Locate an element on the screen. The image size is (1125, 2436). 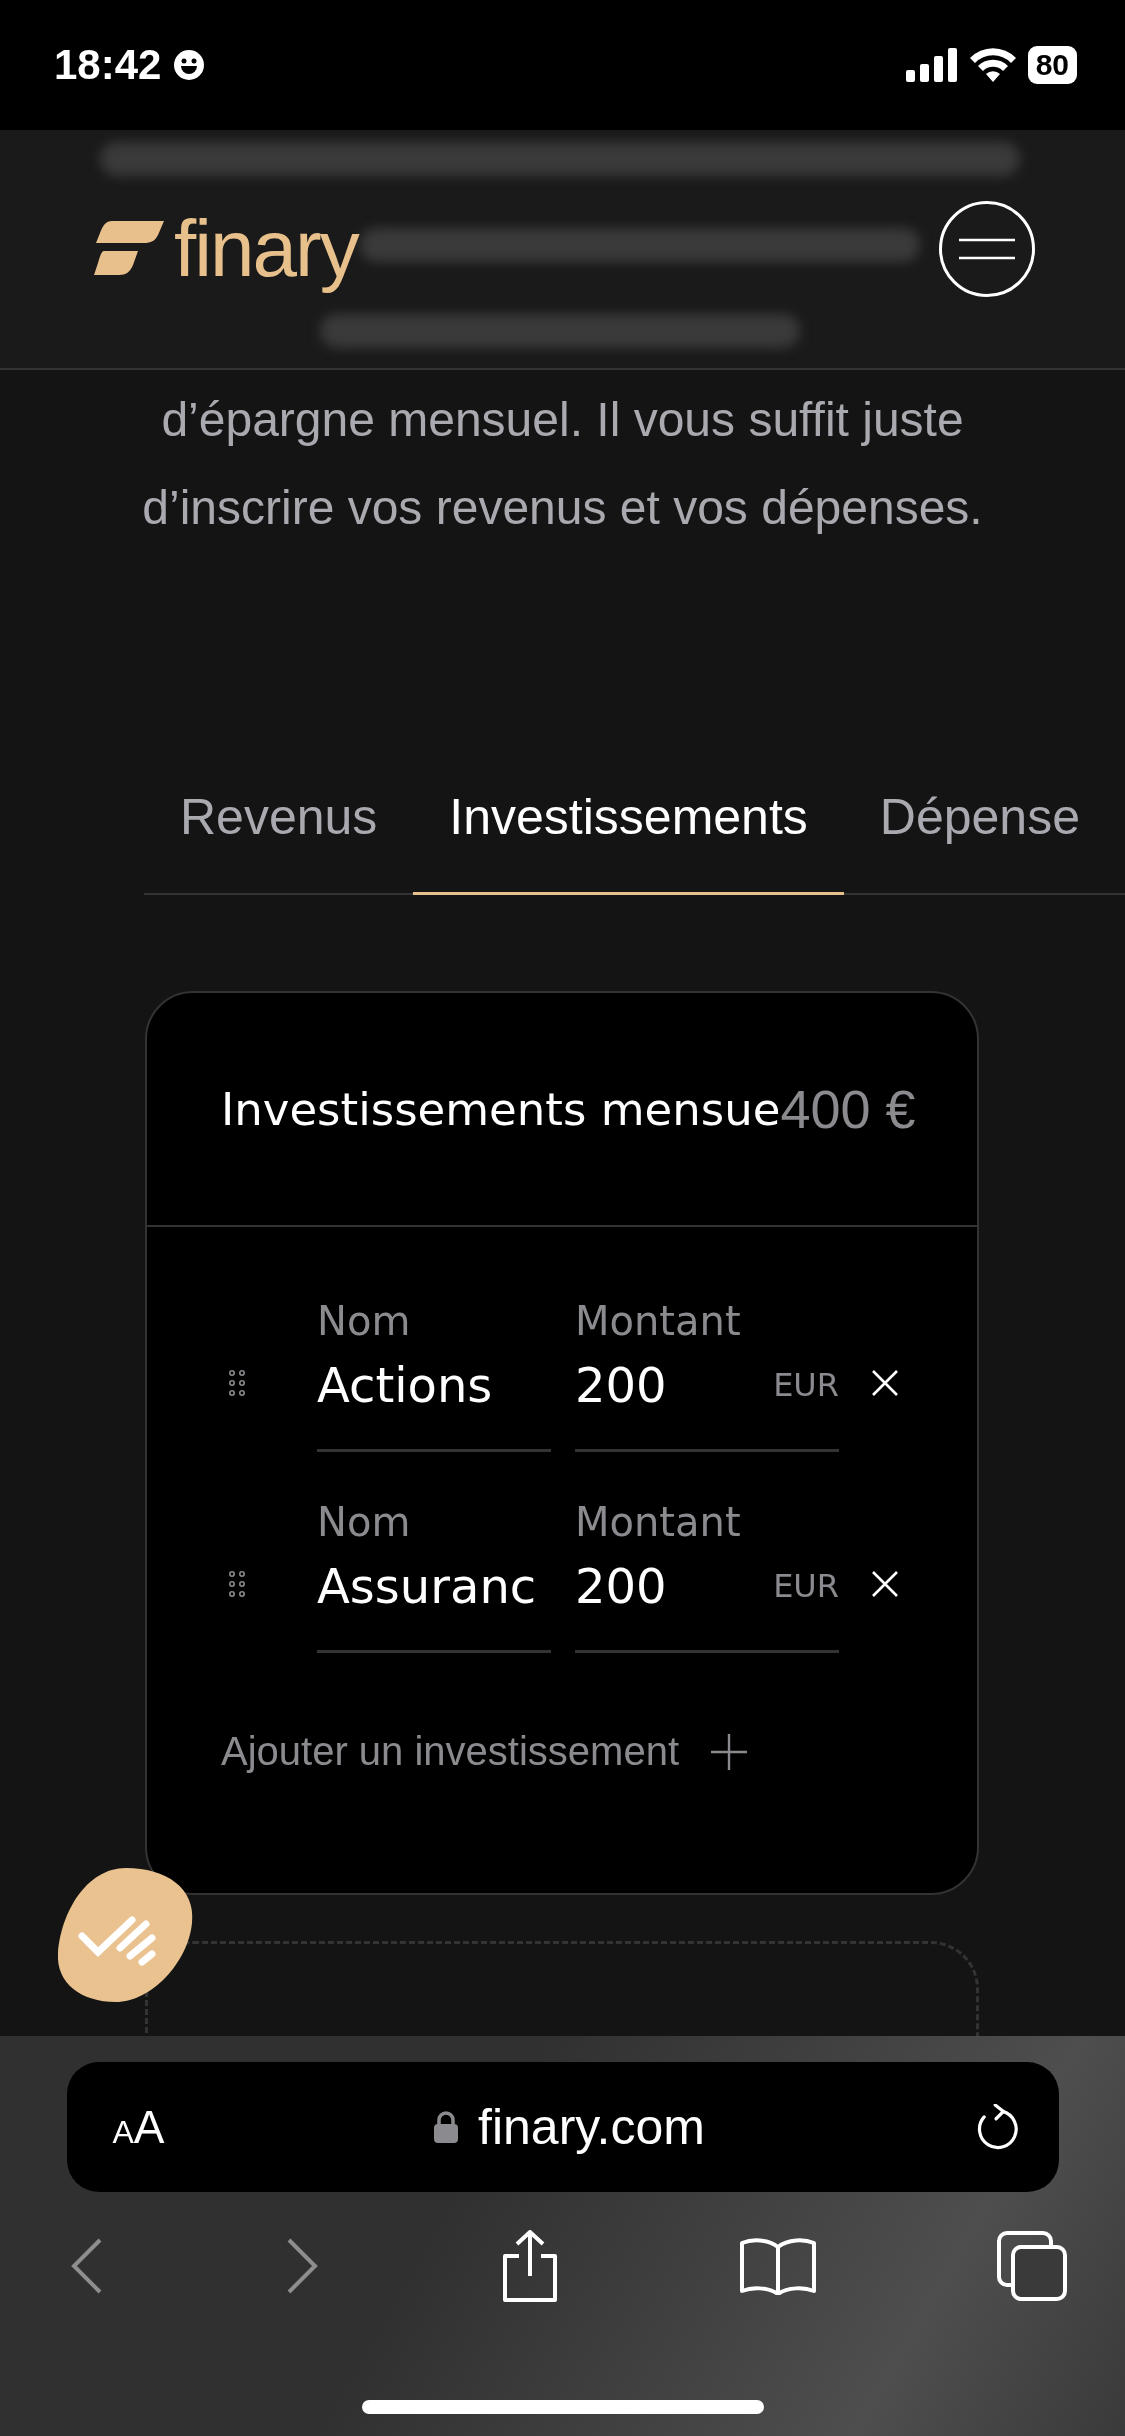
tab: Investissements is located at coordinates (628, 836).